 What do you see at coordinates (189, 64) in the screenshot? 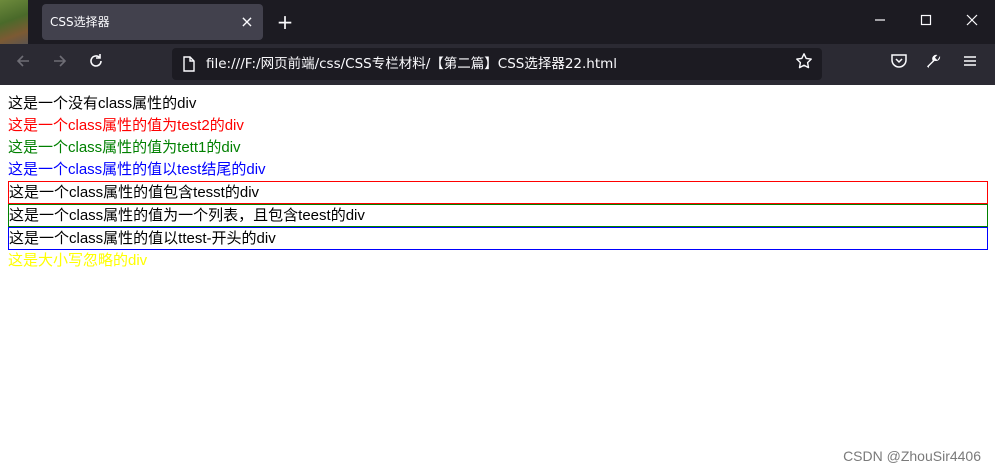
I see `page-icon` at bounding box center [189, 64].